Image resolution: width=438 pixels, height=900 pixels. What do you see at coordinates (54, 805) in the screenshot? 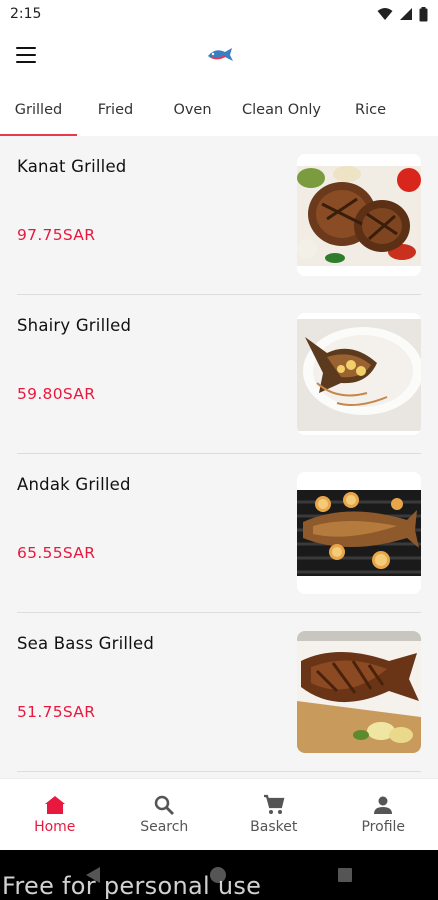
I see `home-icon` at bounding box center [54, 805].